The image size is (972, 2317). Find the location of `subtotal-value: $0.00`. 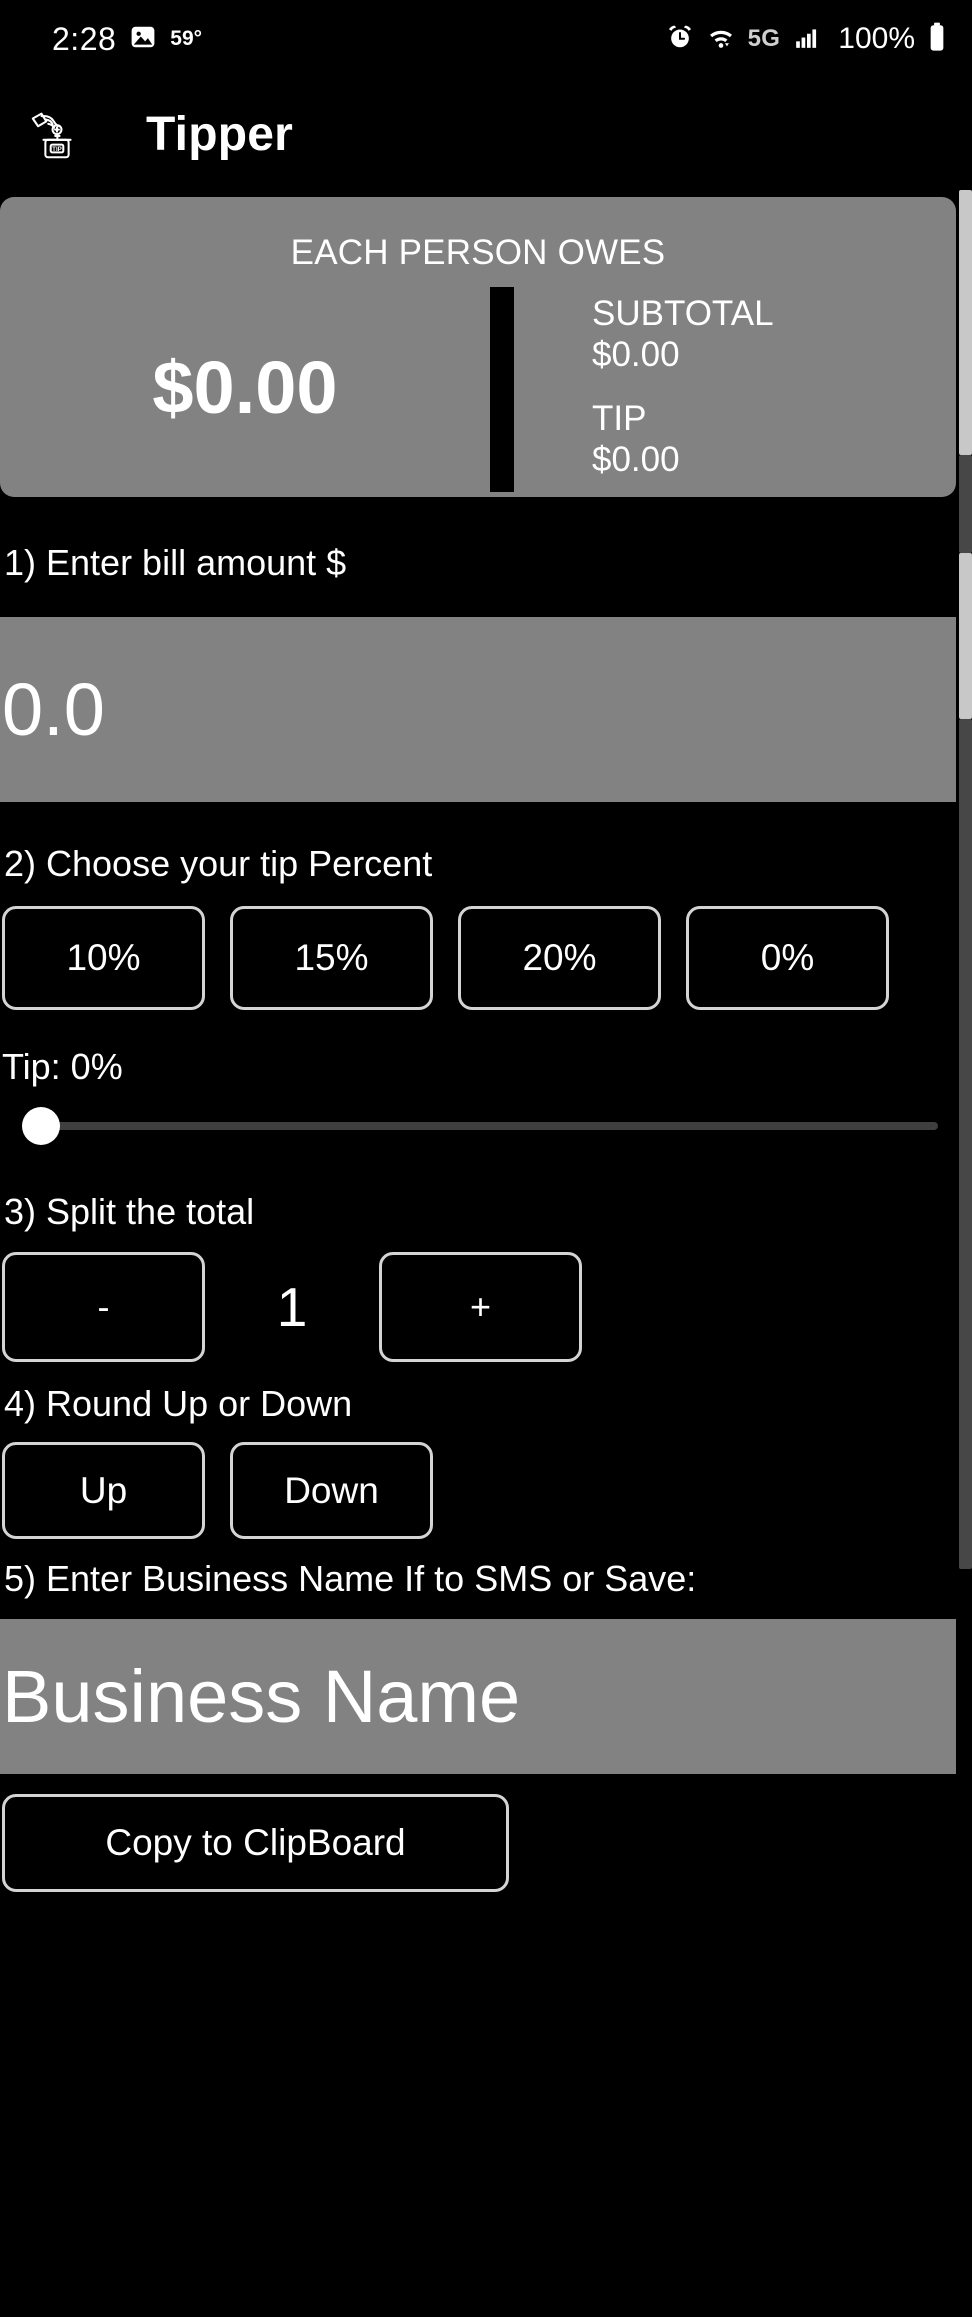

subtotal-value: $0.00 is located at coordinates (636, 355).